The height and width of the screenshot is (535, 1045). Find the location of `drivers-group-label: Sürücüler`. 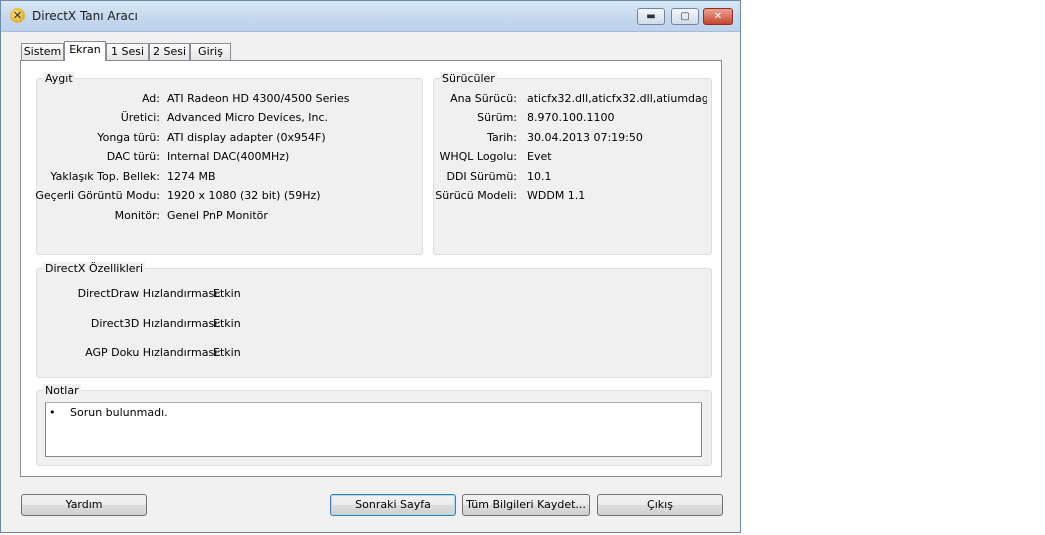

drivers-group-label: Sürücüler is located at coordinates (468, 78).